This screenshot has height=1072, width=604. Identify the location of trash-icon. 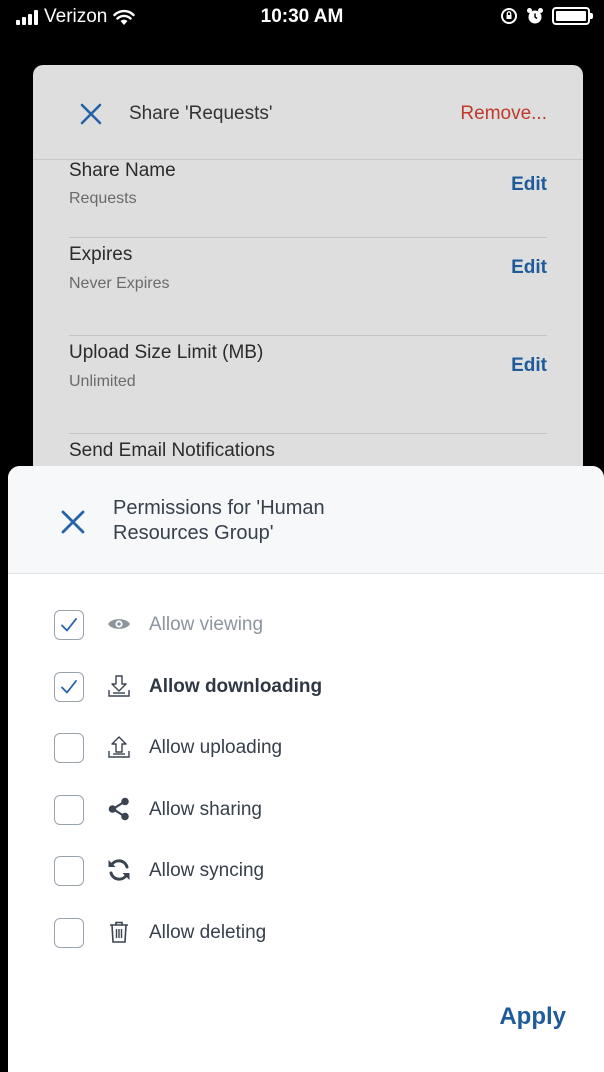
(119, 932).